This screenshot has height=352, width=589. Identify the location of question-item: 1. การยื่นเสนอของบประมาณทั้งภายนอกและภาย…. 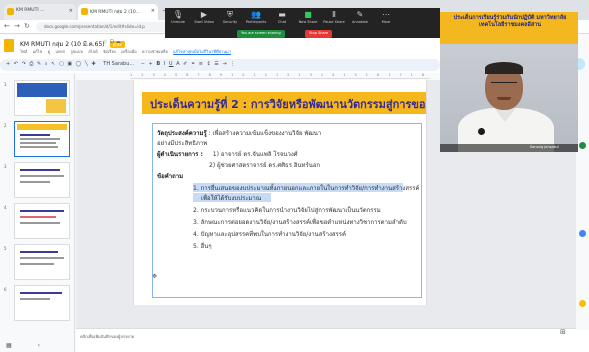
(306, 188).